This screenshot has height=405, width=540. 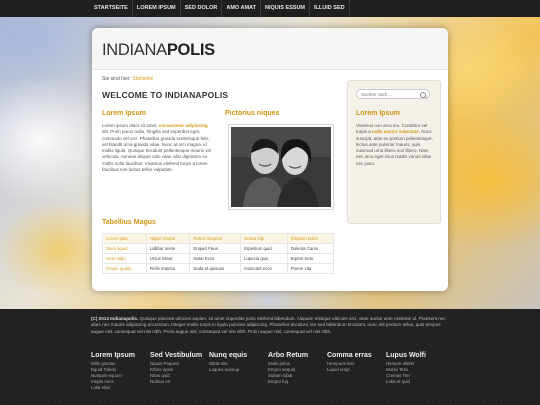 I want to click on nav-item-startseite: STARTSEITE, so click(x=111, y=8).